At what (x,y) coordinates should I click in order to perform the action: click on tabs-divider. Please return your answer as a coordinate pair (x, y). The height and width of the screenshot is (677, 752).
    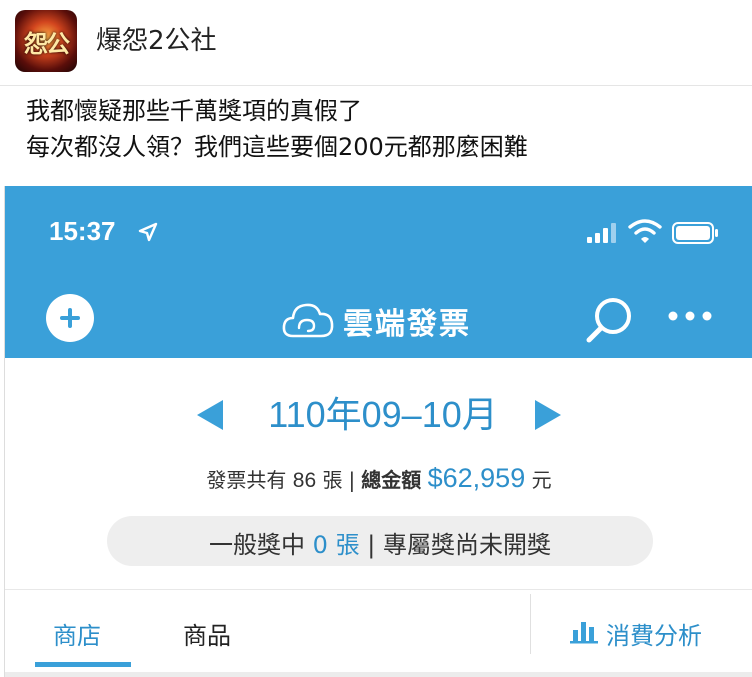
    Looking at the image, I should click on (378, 589).